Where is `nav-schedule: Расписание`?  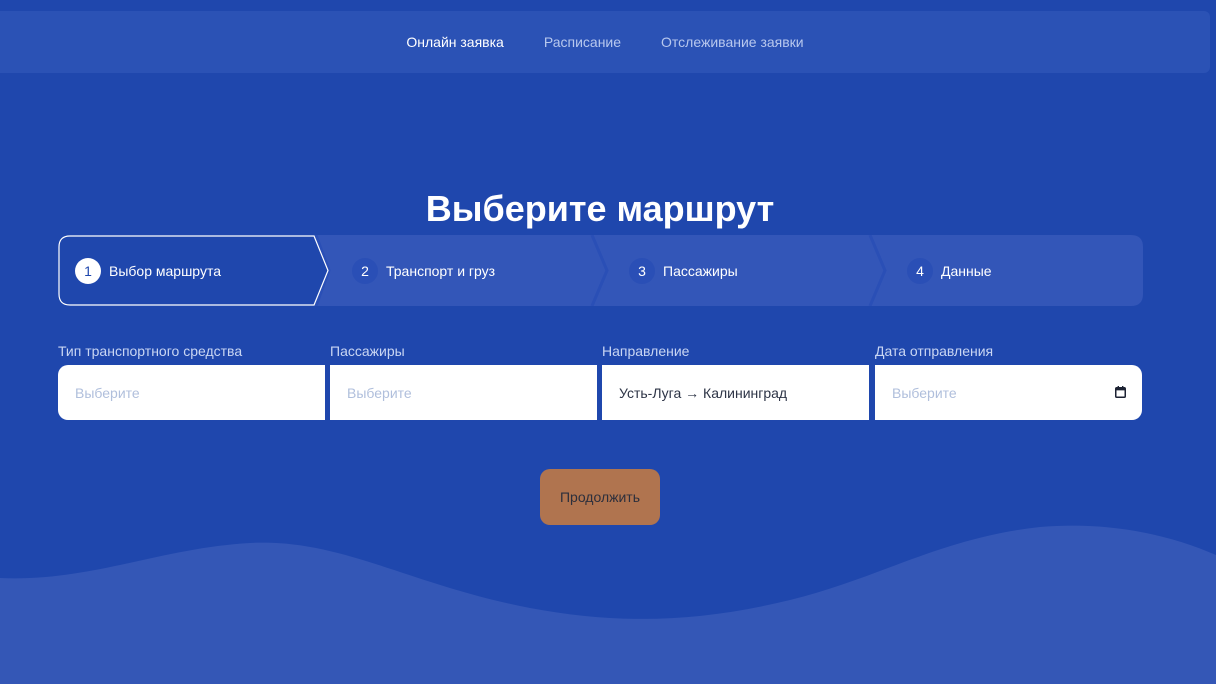 nav-schedule: Расписание is located at coordinates (582, 42).